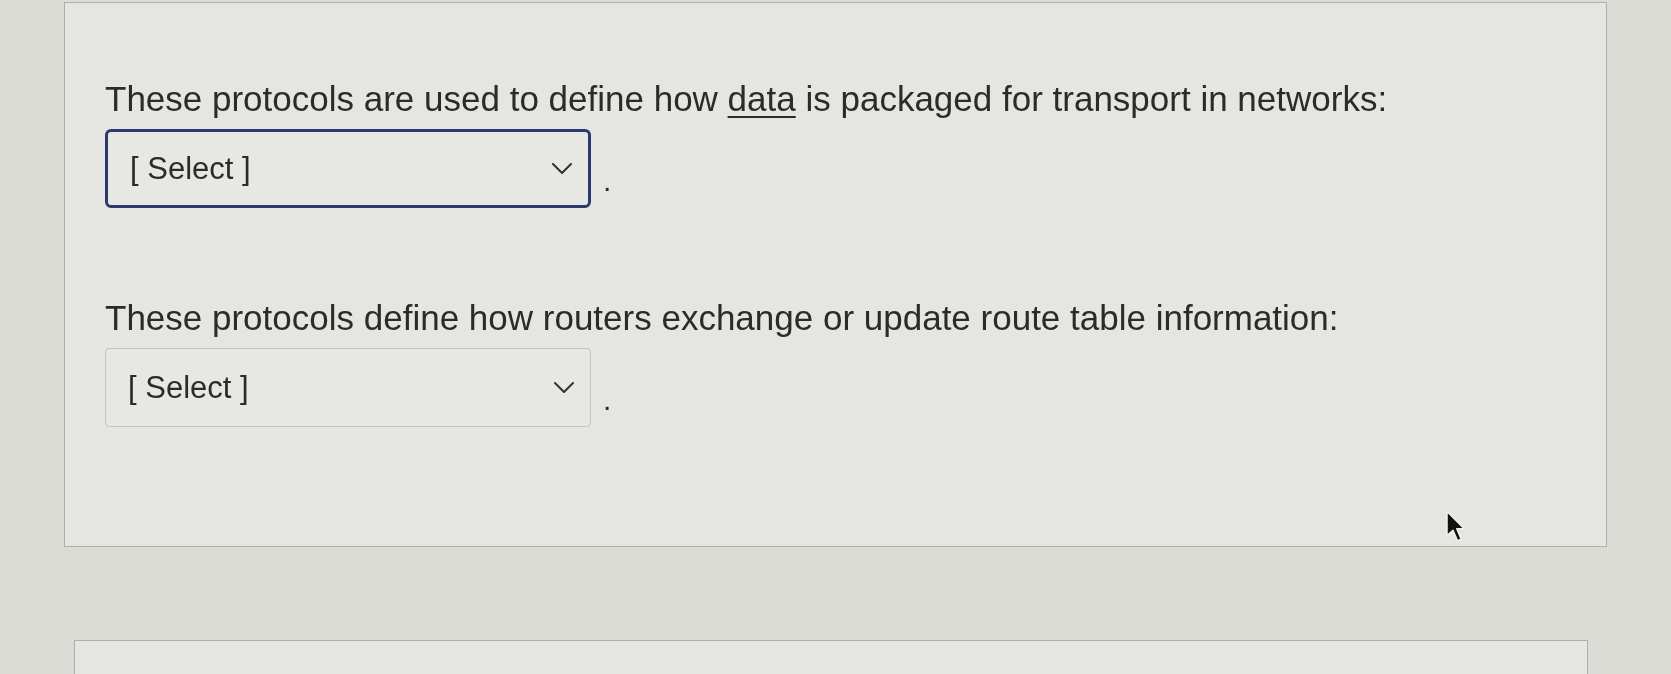 The width and height of the screenshot is (1671, 674). What do you see at coordinates (722, 318) in the screenshot?
I see `question-text: These protocols define how routers exchange or update route table information:` at bounding box center [722, 318].